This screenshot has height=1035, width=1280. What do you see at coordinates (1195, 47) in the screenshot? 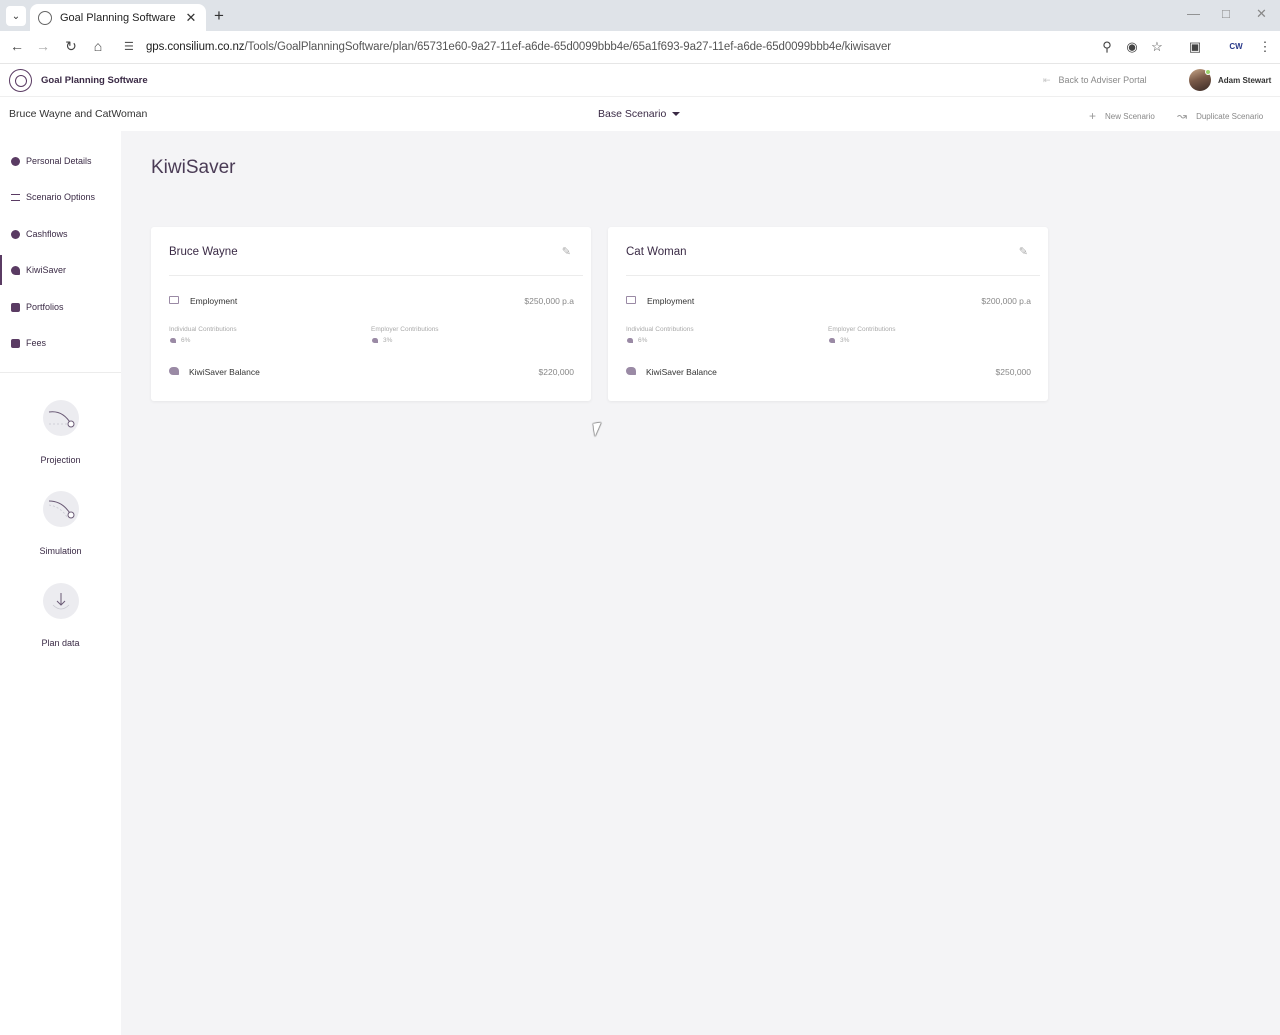
I see `extensions-icon: ▣` at bounding box center [1195, 47].